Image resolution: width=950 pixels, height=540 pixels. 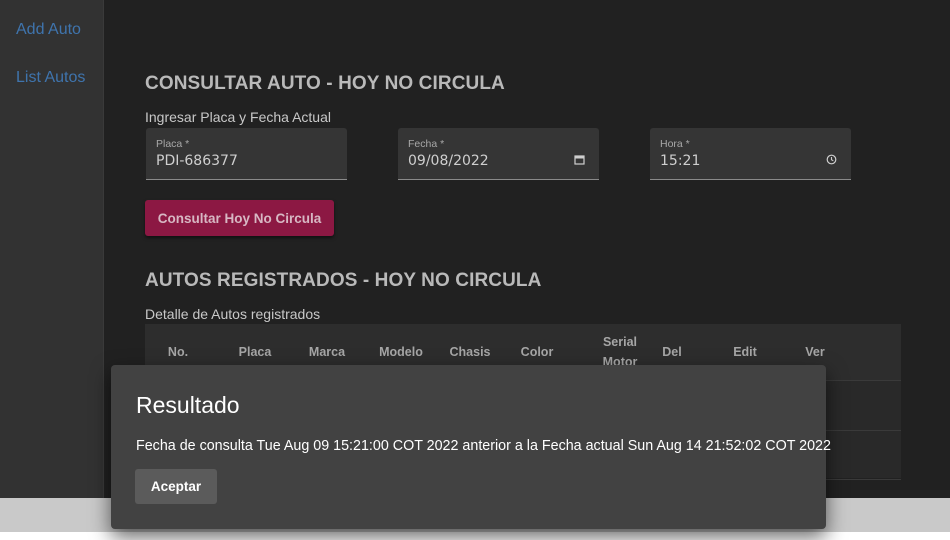 I want to click on hora-field: Hora * 15:21, so click(x=750, y=154).